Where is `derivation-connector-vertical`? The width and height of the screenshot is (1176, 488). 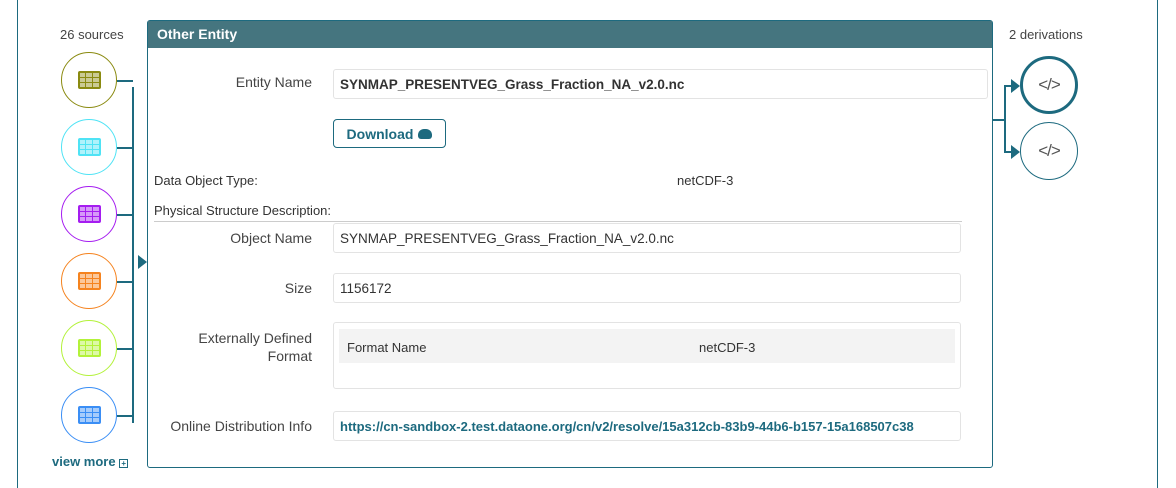
derivation-connector-vertical is located at coordinates (1005, 118).